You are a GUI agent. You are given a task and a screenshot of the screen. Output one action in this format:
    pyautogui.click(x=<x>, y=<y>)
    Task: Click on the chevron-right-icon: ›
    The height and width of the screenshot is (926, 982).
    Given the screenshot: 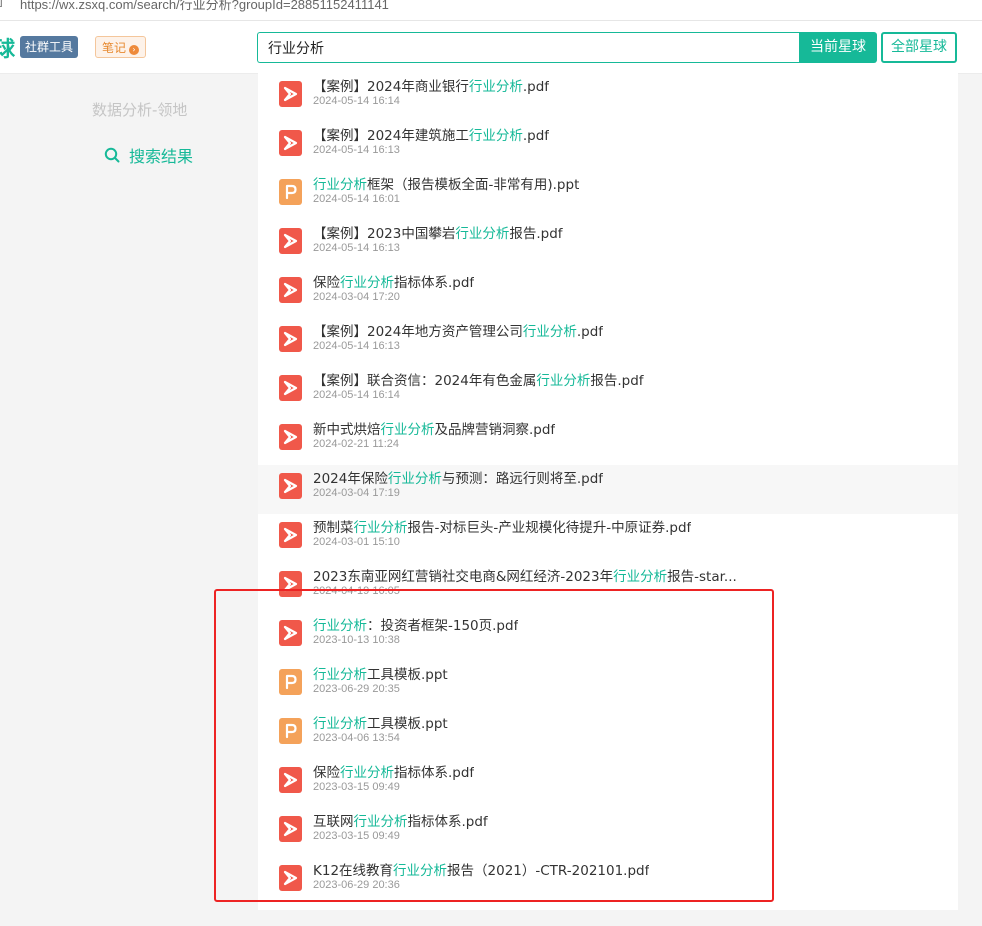 What is the action you would take?
    pyautogui.click(x=134, y=50)
    